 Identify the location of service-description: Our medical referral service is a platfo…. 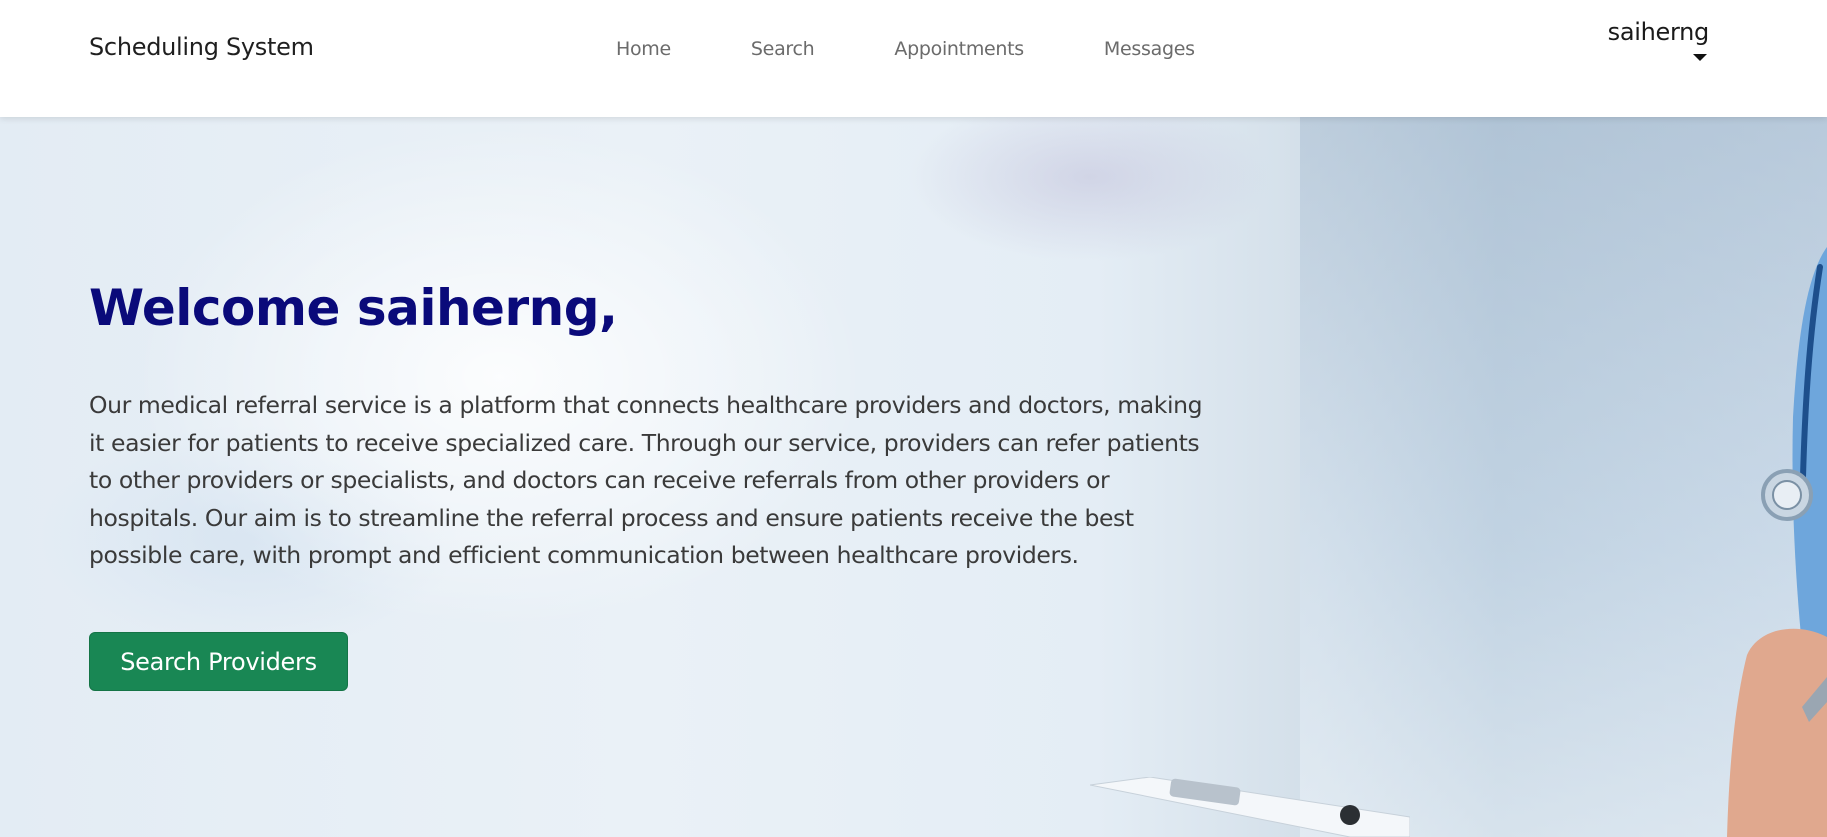
(646, 480).